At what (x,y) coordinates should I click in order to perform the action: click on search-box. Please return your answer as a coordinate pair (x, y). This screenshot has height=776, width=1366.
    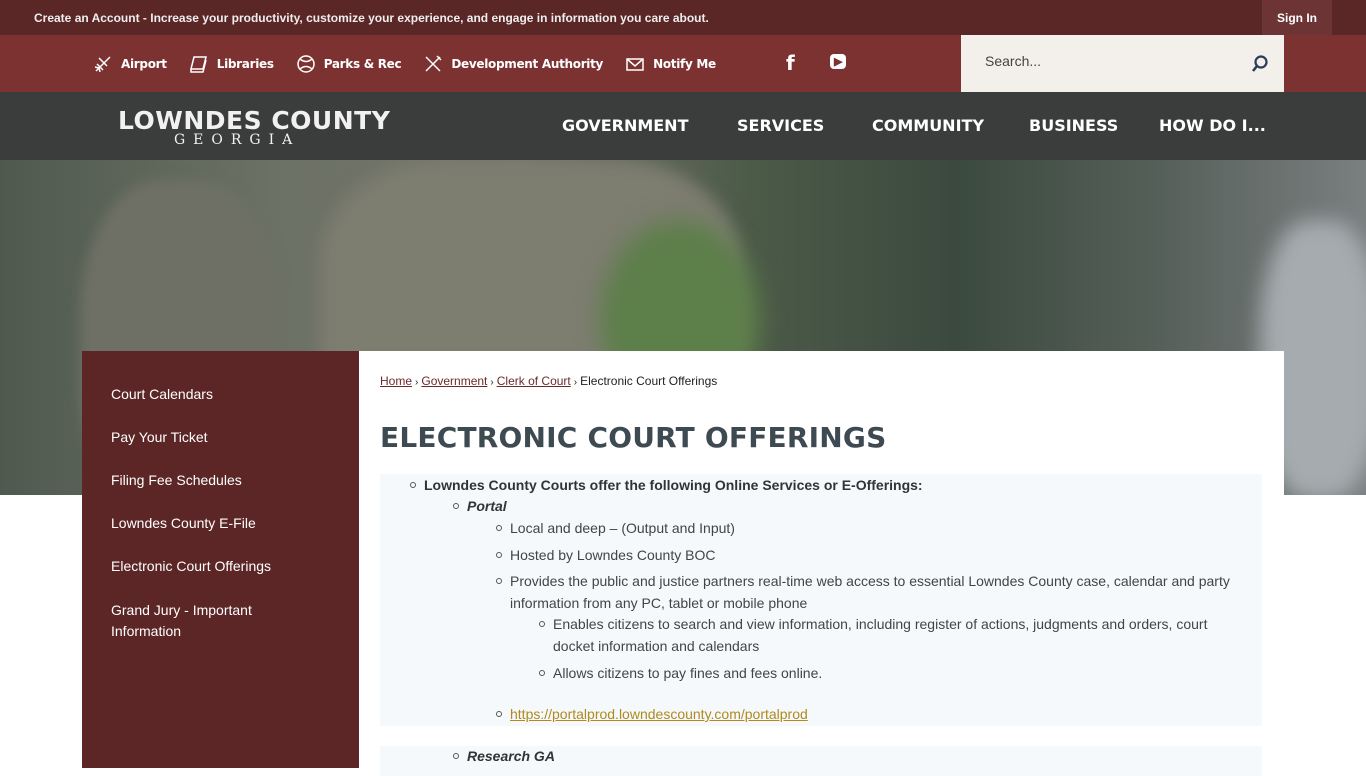
    Looking at the image, I should click on (1122, 63).